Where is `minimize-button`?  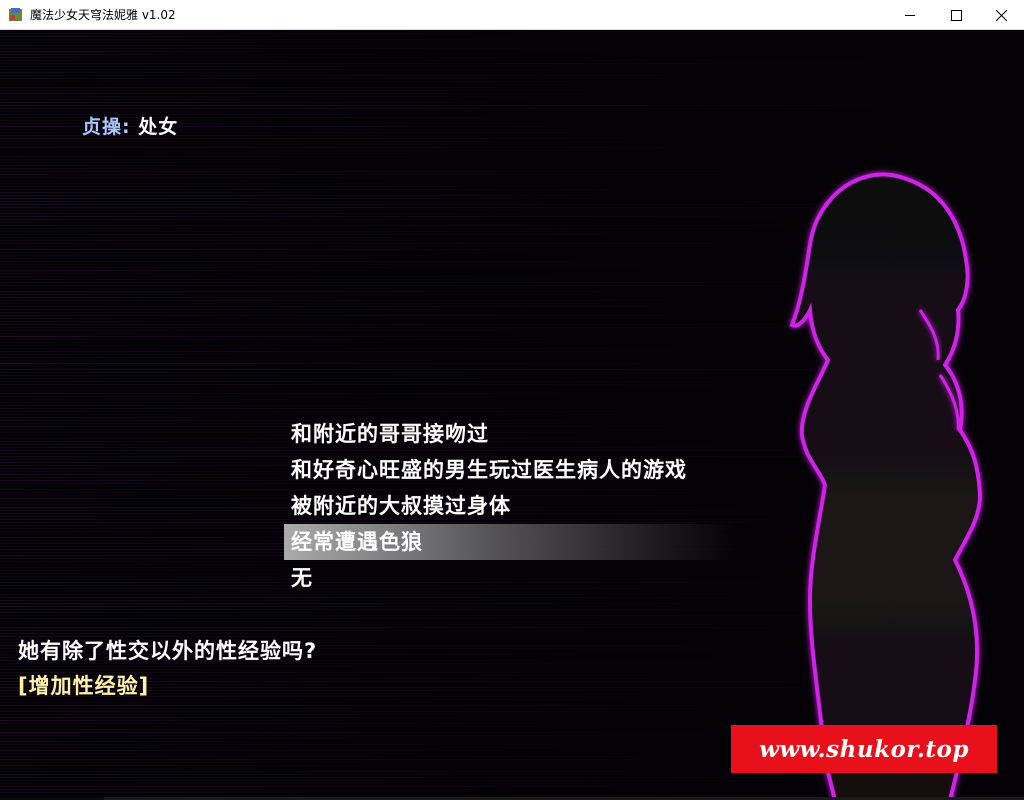 minimize-button is located at coordinates (910, 15).